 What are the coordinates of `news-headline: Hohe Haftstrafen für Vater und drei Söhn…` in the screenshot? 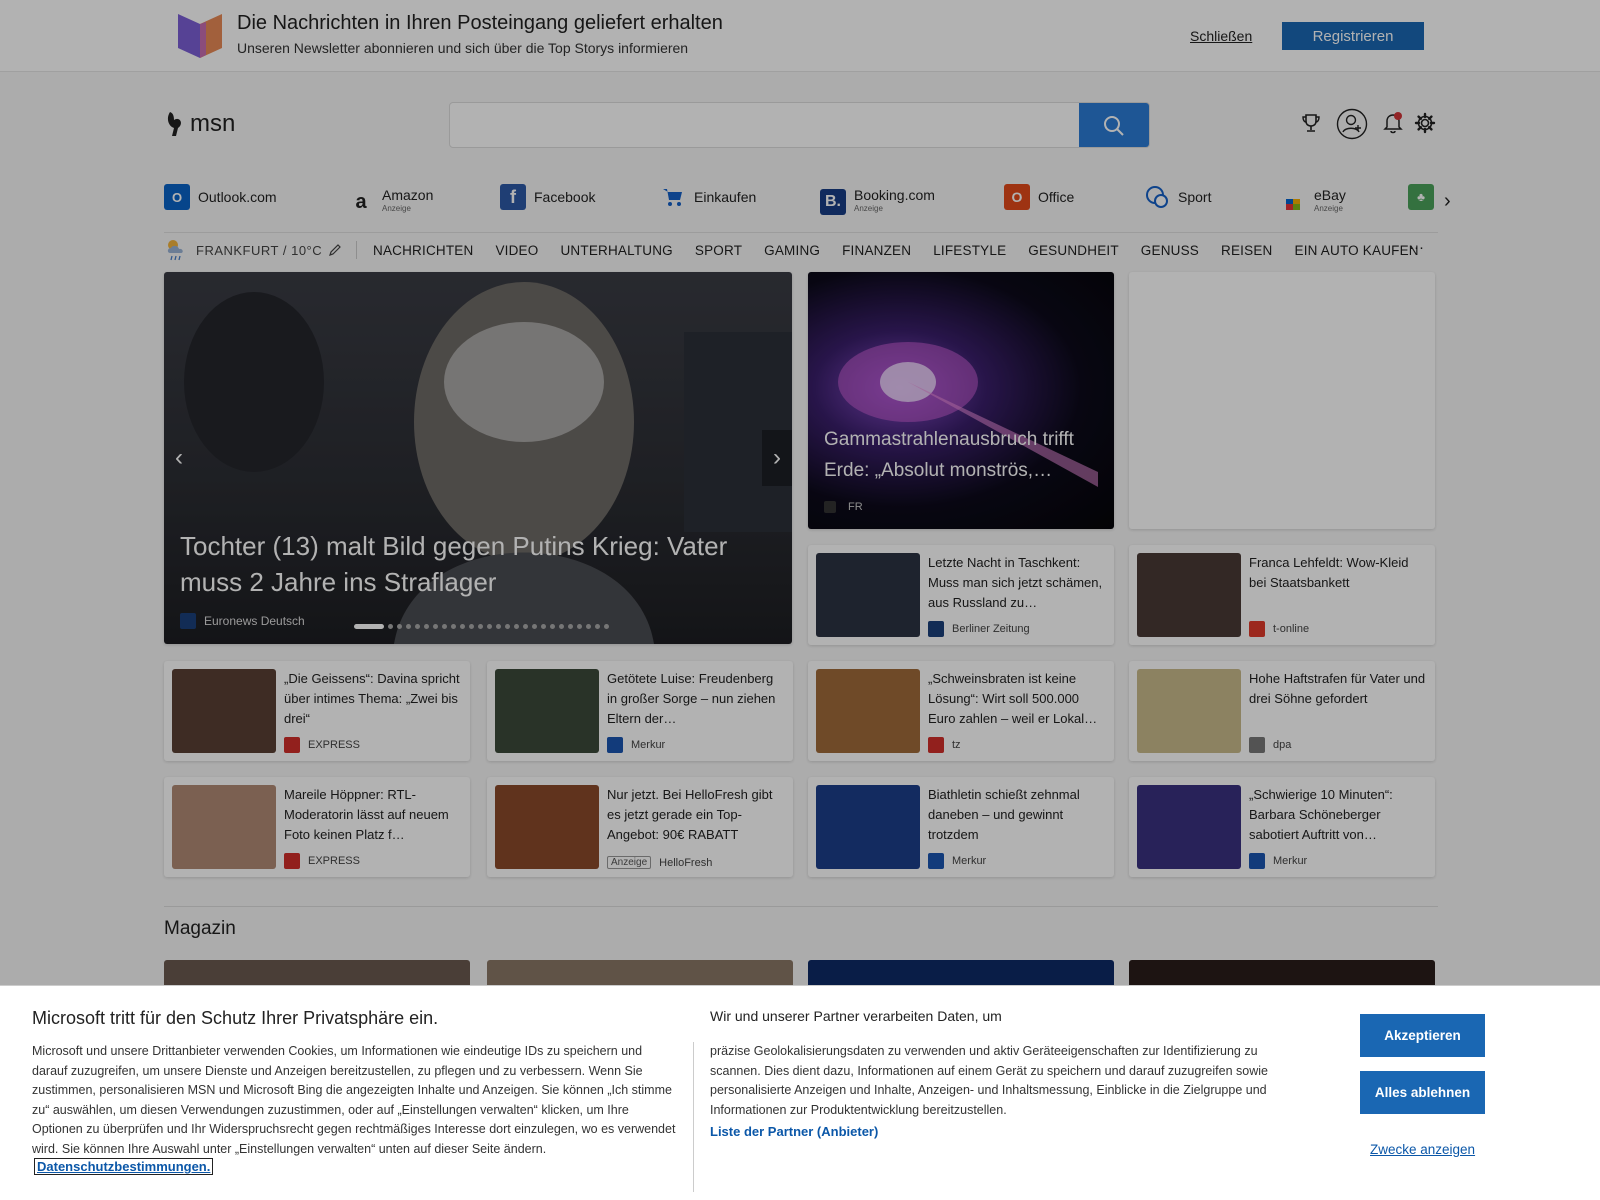 It's located at (1337, 688).